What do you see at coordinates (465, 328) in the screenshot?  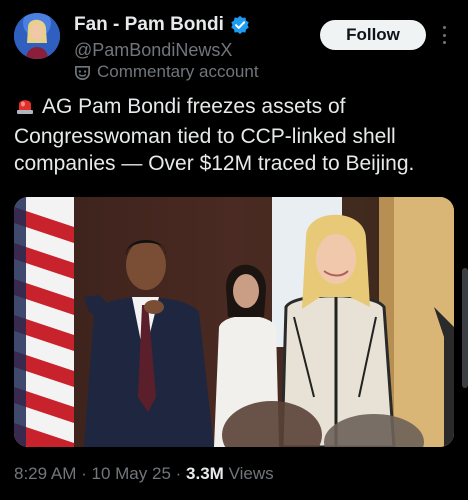 I see `scrollbar` at bounding box center [465, 328].